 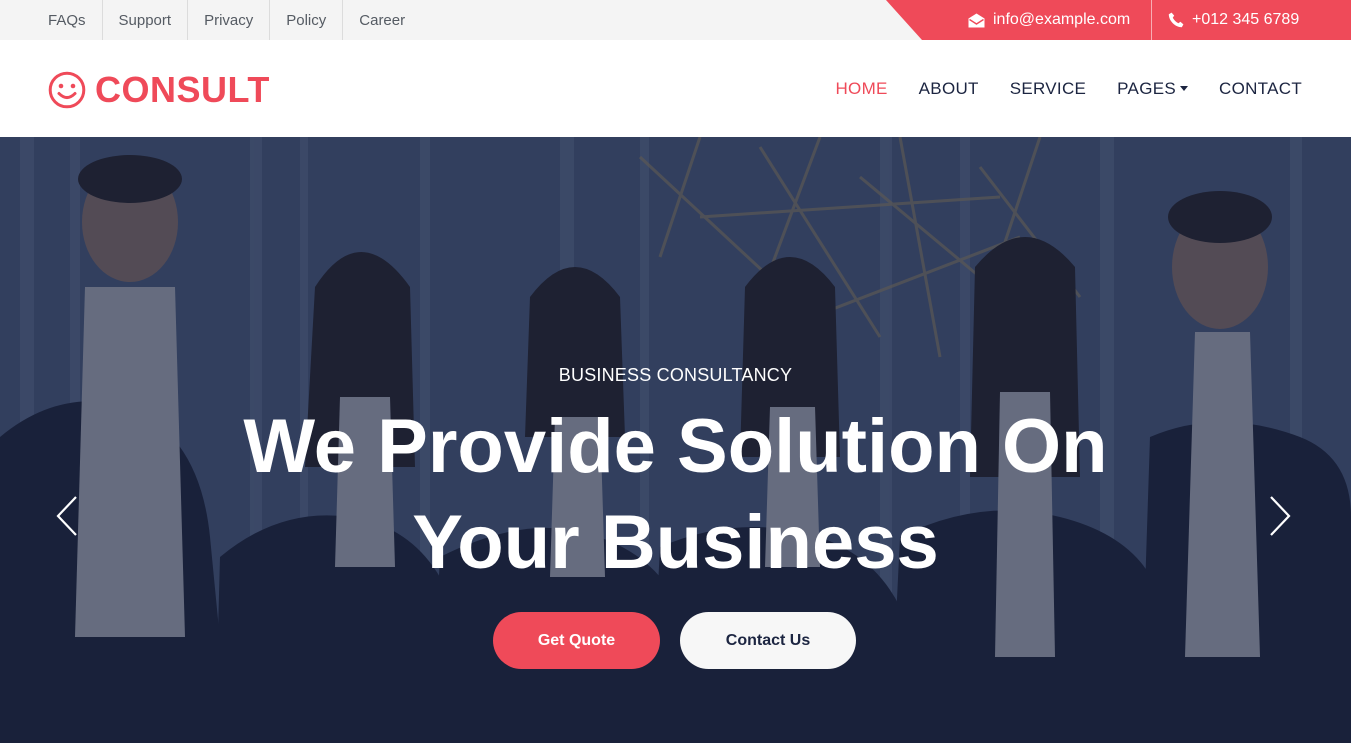 I want to click on hero-title-line-1: We Provide Solution On, so click(x=675, y=446).